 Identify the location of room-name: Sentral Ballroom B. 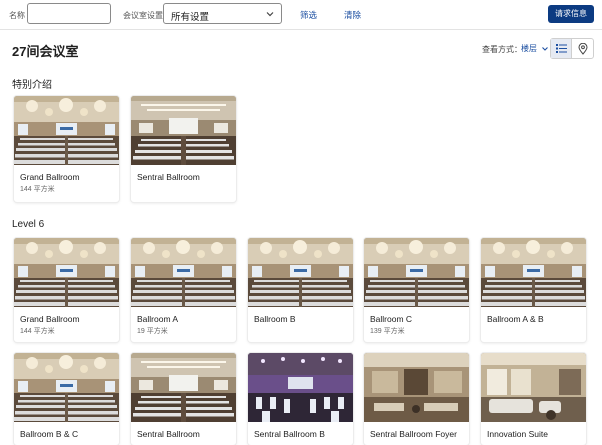
(289, 434).